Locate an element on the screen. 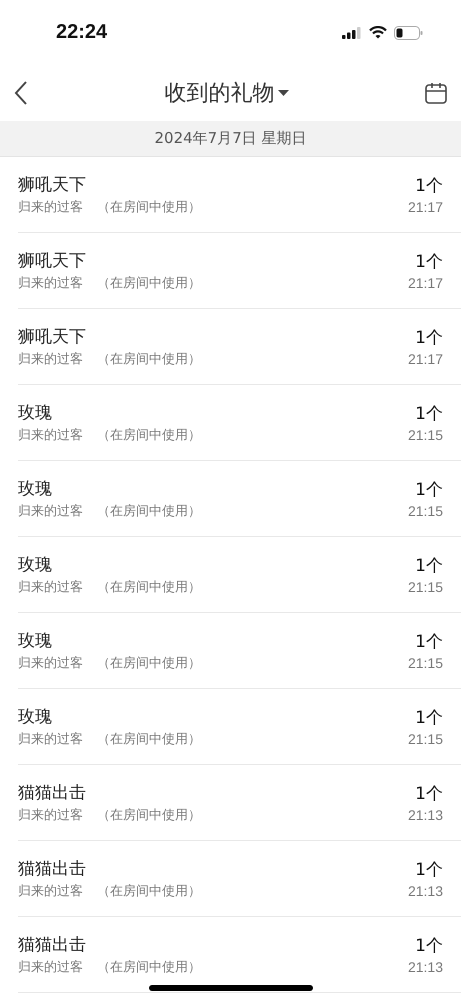 This screenshot has height=1000, width=461. battery-icon is located at coordinates (408, 33).